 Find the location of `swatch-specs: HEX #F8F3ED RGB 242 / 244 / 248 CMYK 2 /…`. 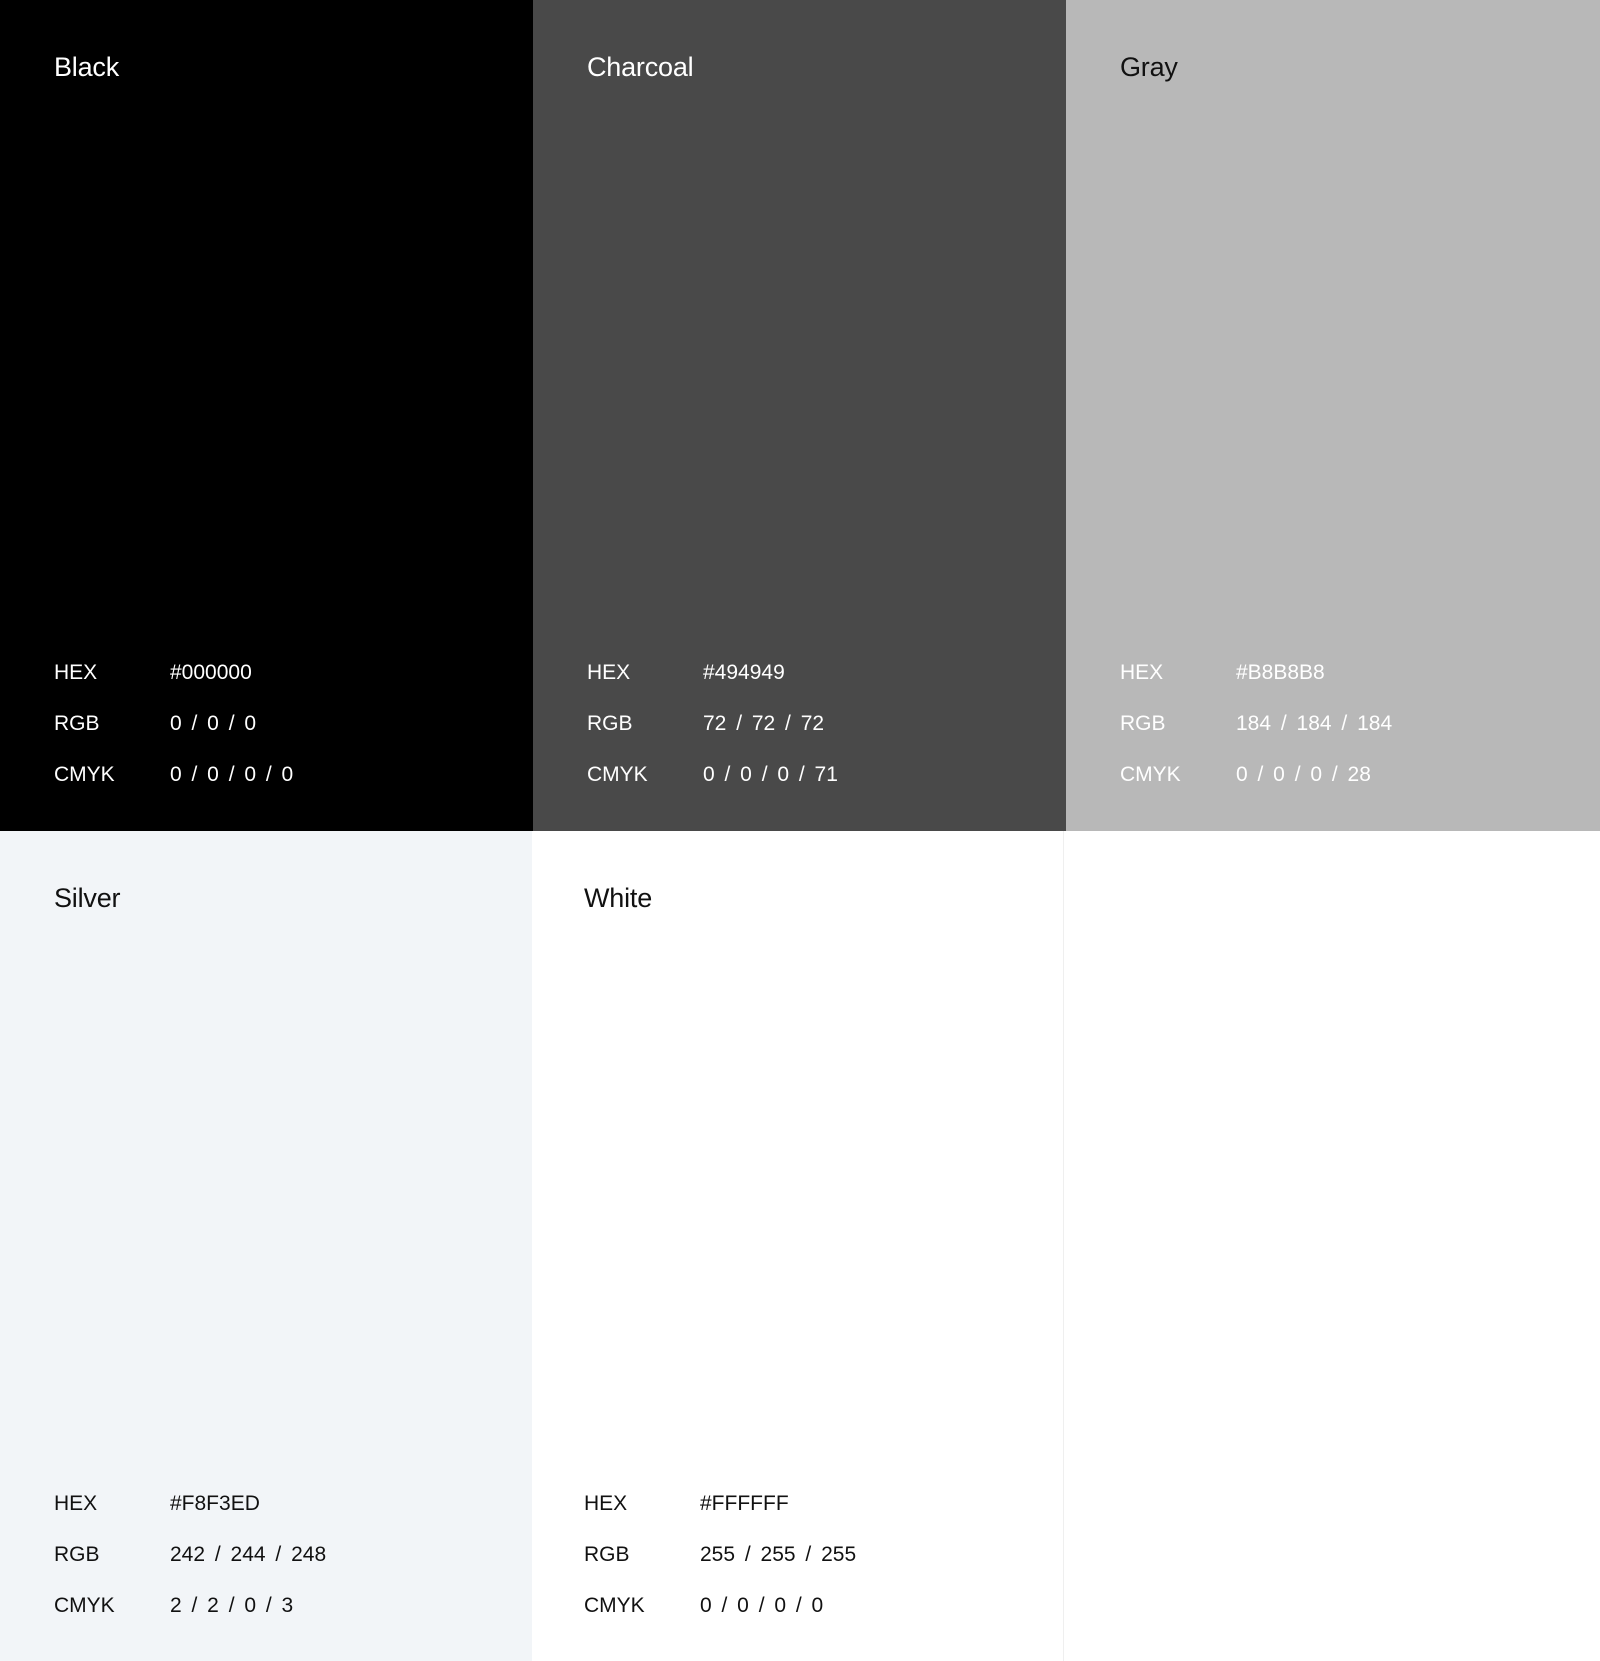

swatch-specs: HEX #F8F3ED RGB 242 / 244 / 248 CMYK 2 /… is located at coordinates (190, 1554).